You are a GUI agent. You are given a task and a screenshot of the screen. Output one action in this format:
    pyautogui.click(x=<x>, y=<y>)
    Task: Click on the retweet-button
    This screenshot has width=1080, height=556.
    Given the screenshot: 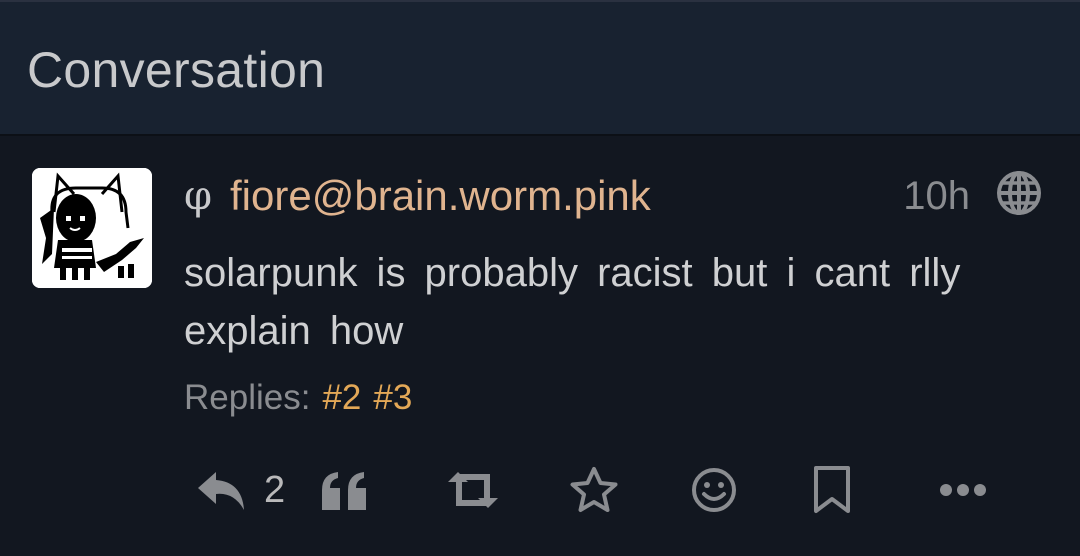 What is the action you would take?
    pyautogui.click(x=473, y=490)
    